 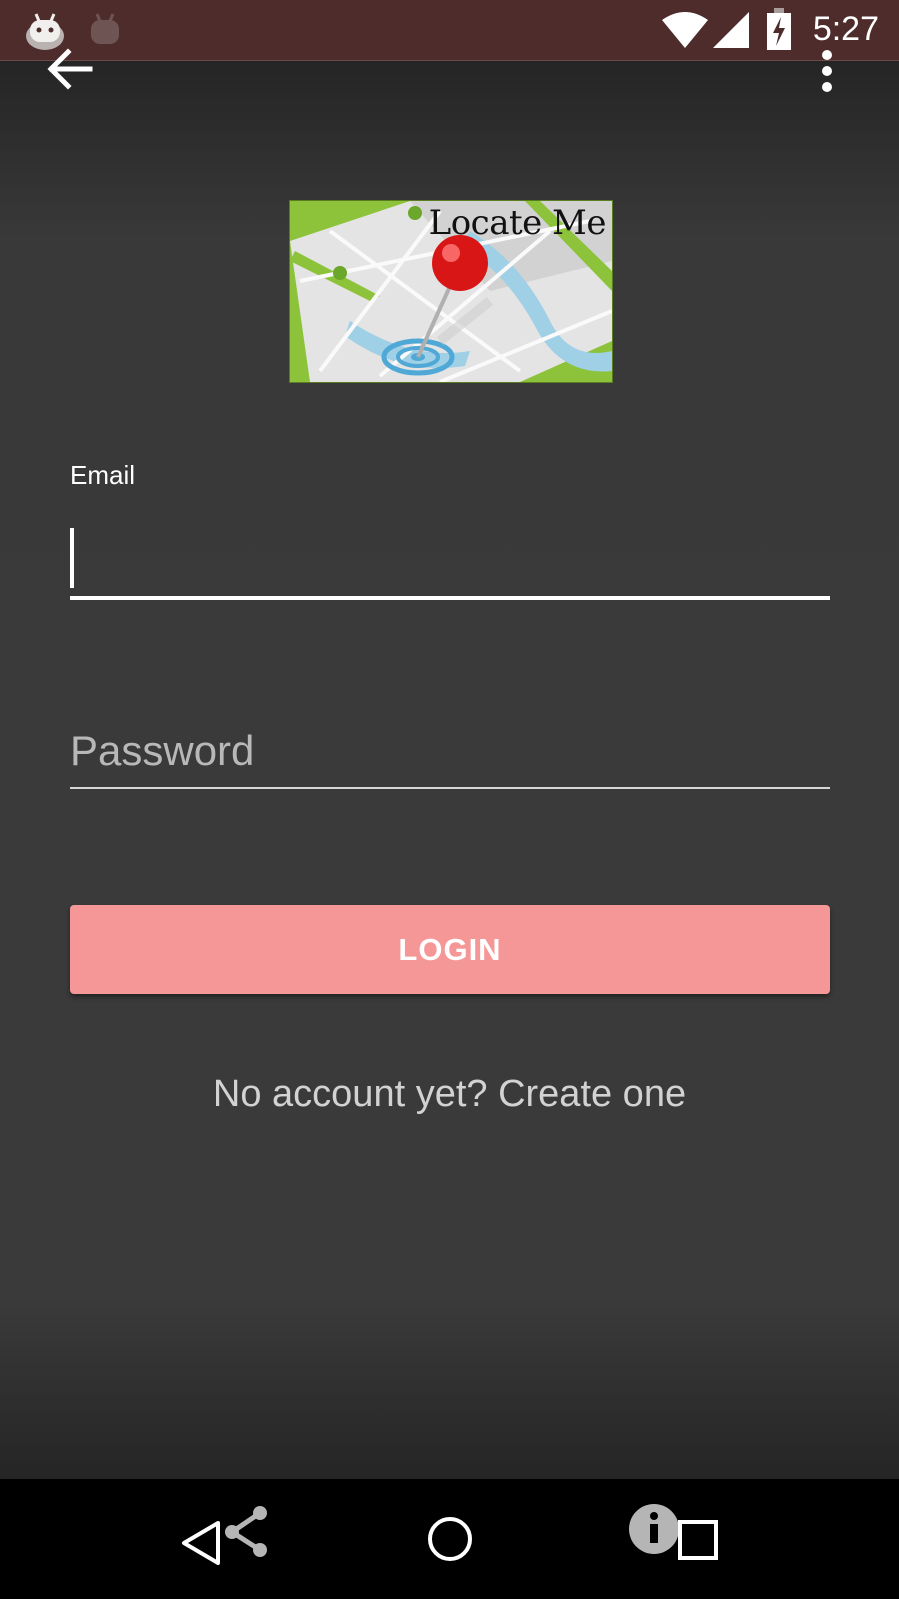 I want to click on android-notification-icon-dim, so click(x=105, y=32).